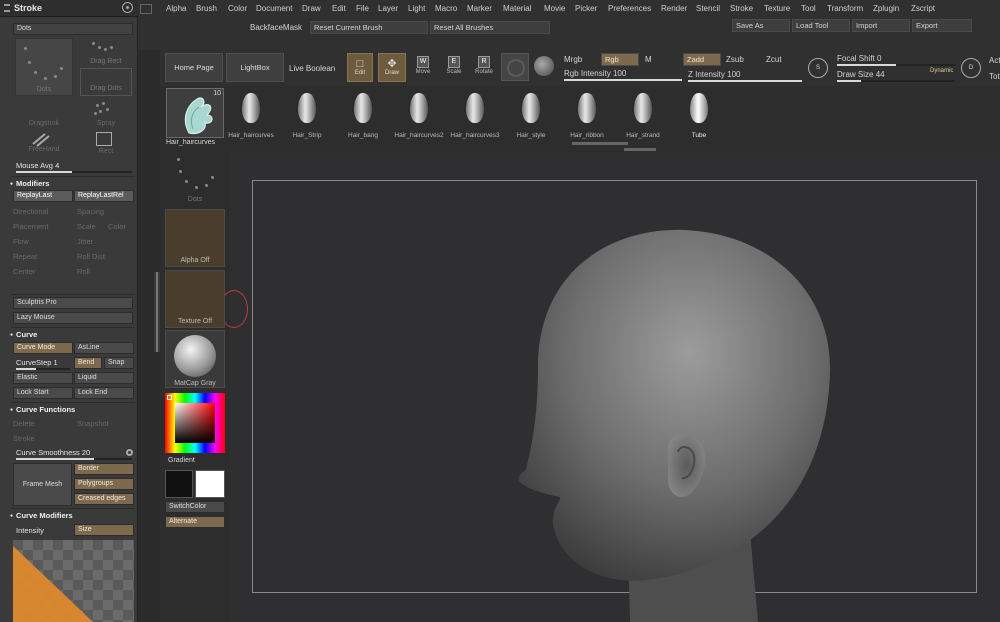 The width and height of the screenshot is (1000, 622). Describe the element at coordinates (44, 115) in the screenshot. I see `stroke-dragstrok-icon: Dragstrok` at that location.